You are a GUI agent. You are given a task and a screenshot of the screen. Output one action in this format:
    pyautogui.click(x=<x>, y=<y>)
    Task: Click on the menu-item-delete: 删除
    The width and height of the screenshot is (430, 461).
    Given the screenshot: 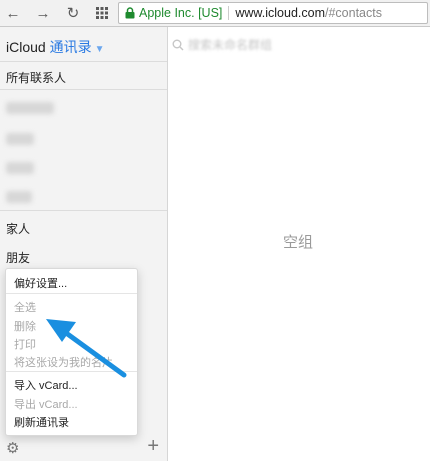 What is the action you would take?
    pyautogui.click(x=25, y=326)
    